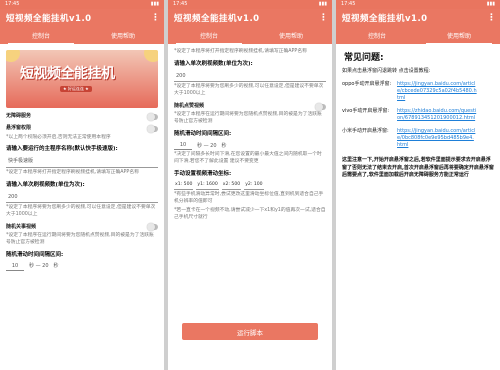  Describe the element at coordinates (250, 331) in the screenshot. I see `run-script-button: 运行脚本` at that location.